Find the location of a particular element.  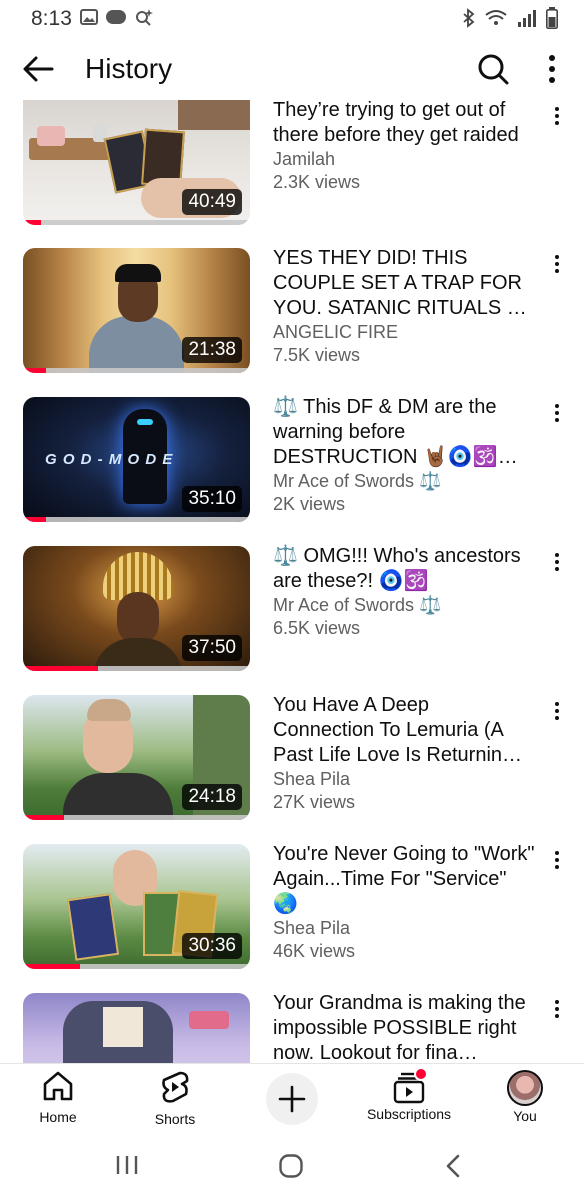

recent-apps-icon is located at coordinates (127, 1165).